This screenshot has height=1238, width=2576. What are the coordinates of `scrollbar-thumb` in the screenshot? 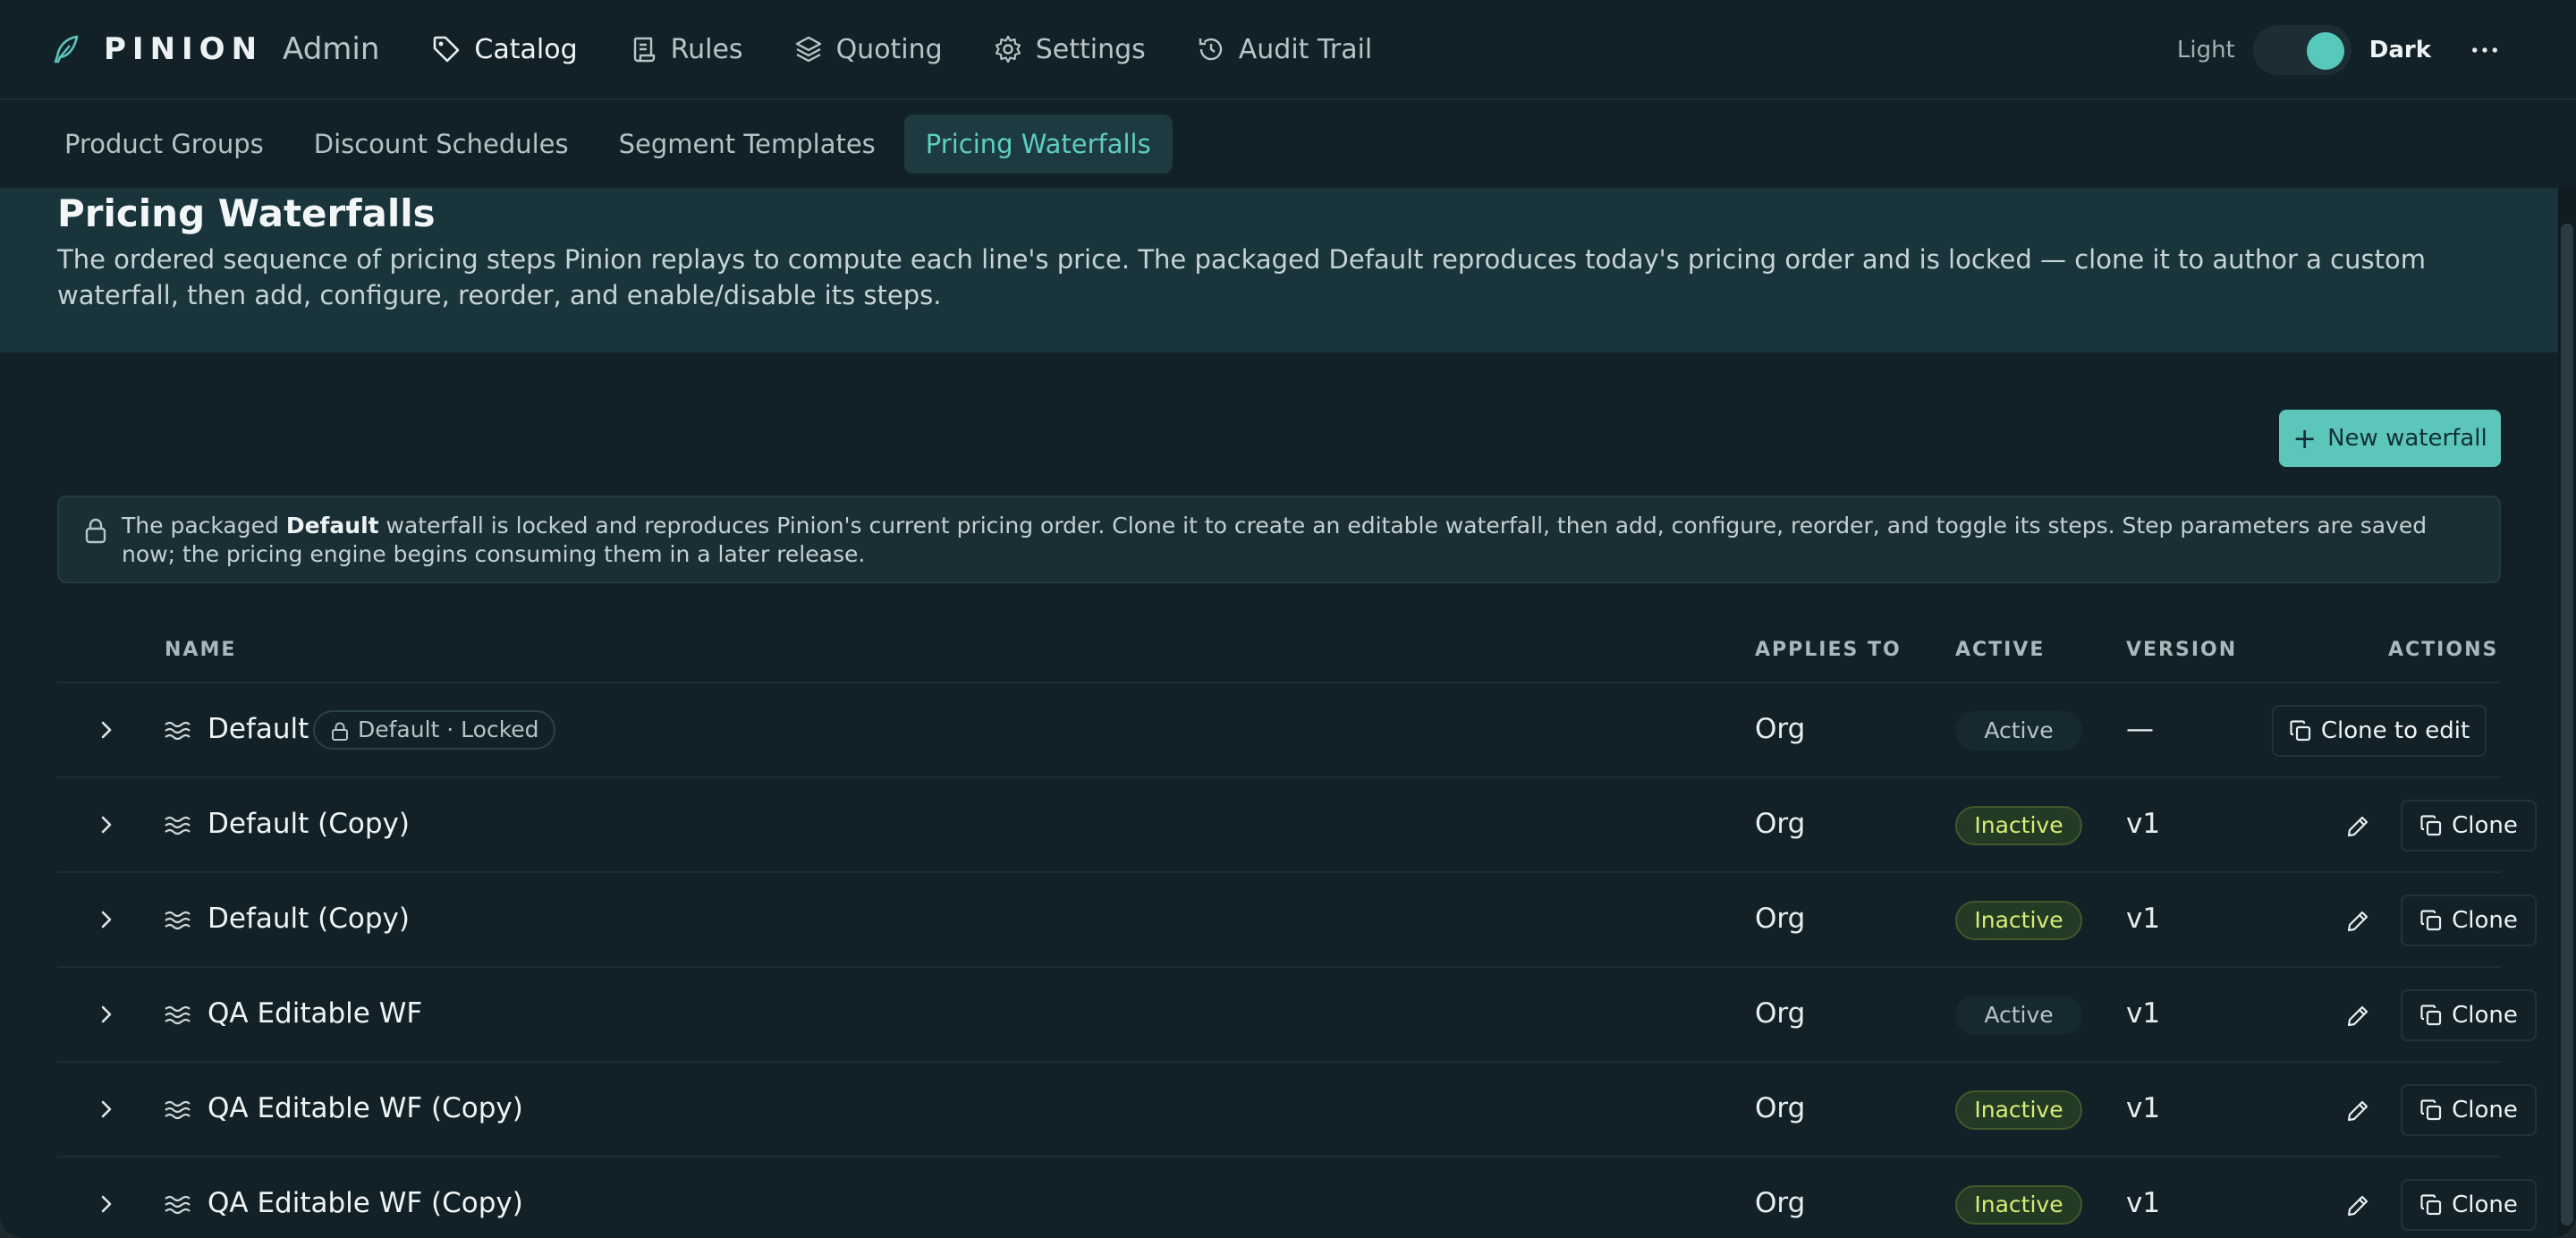 It's located at (2567, 724).